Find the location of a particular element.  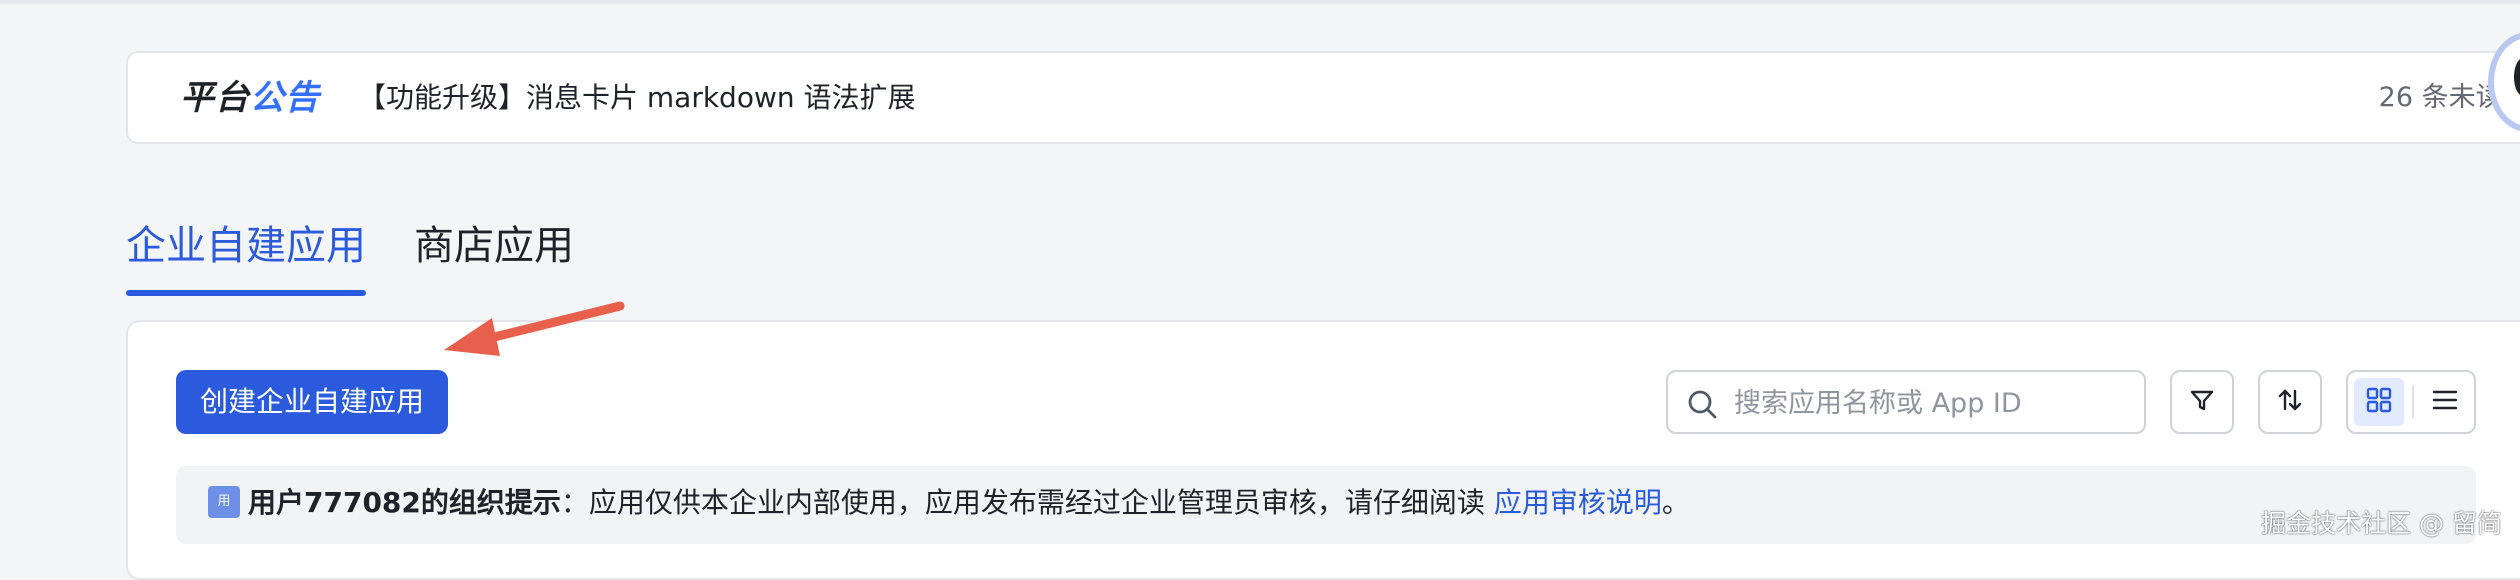

search-input is located at coordinates (1932, 403).